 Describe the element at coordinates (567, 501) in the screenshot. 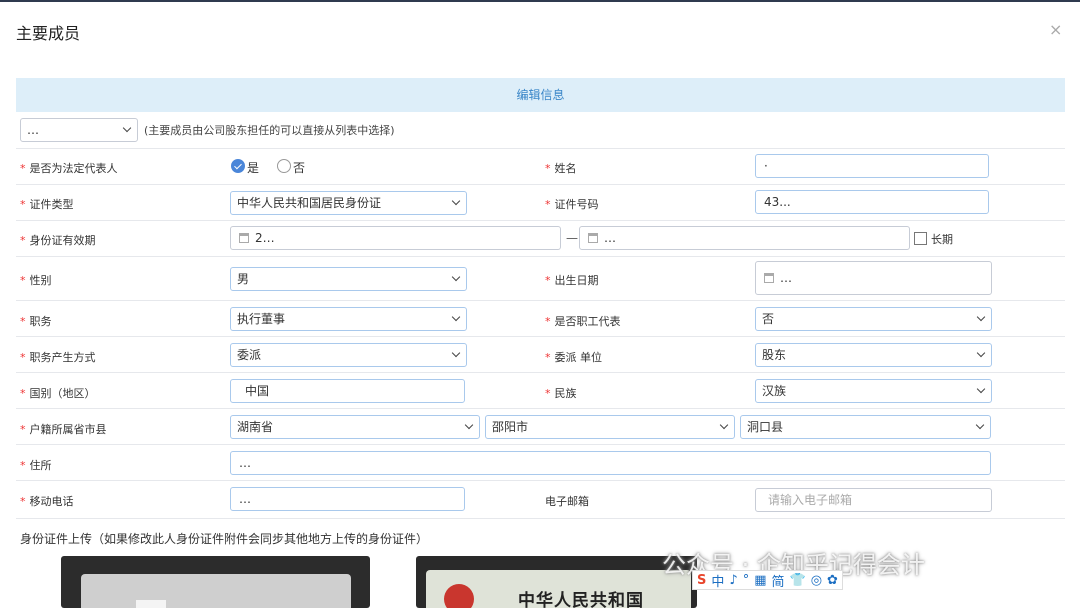

I see `email-label: 电子邮箱` at that location.